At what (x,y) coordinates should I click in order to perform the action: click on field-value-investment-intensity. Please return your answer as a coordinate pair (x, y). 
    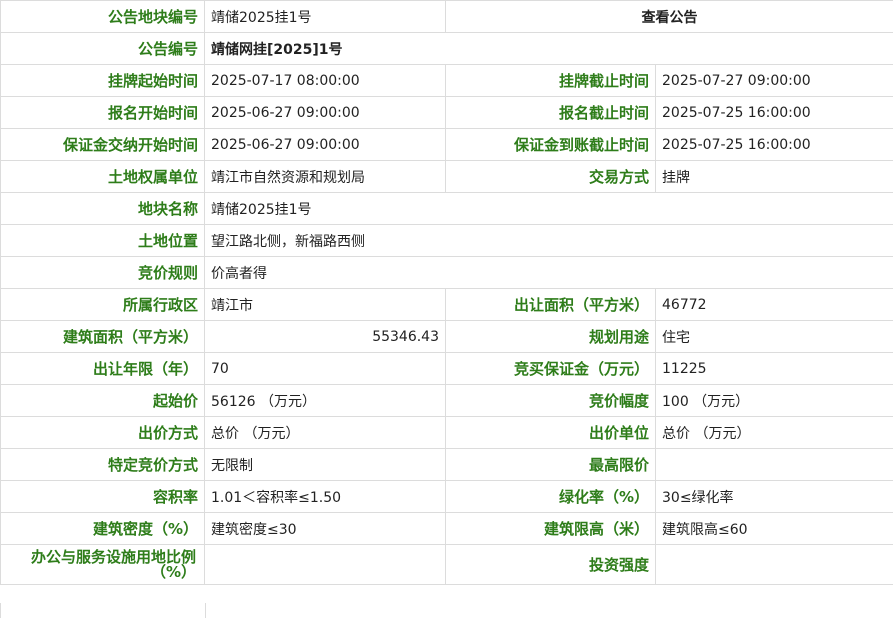
    Looking at the image, I should click on (774, 564).